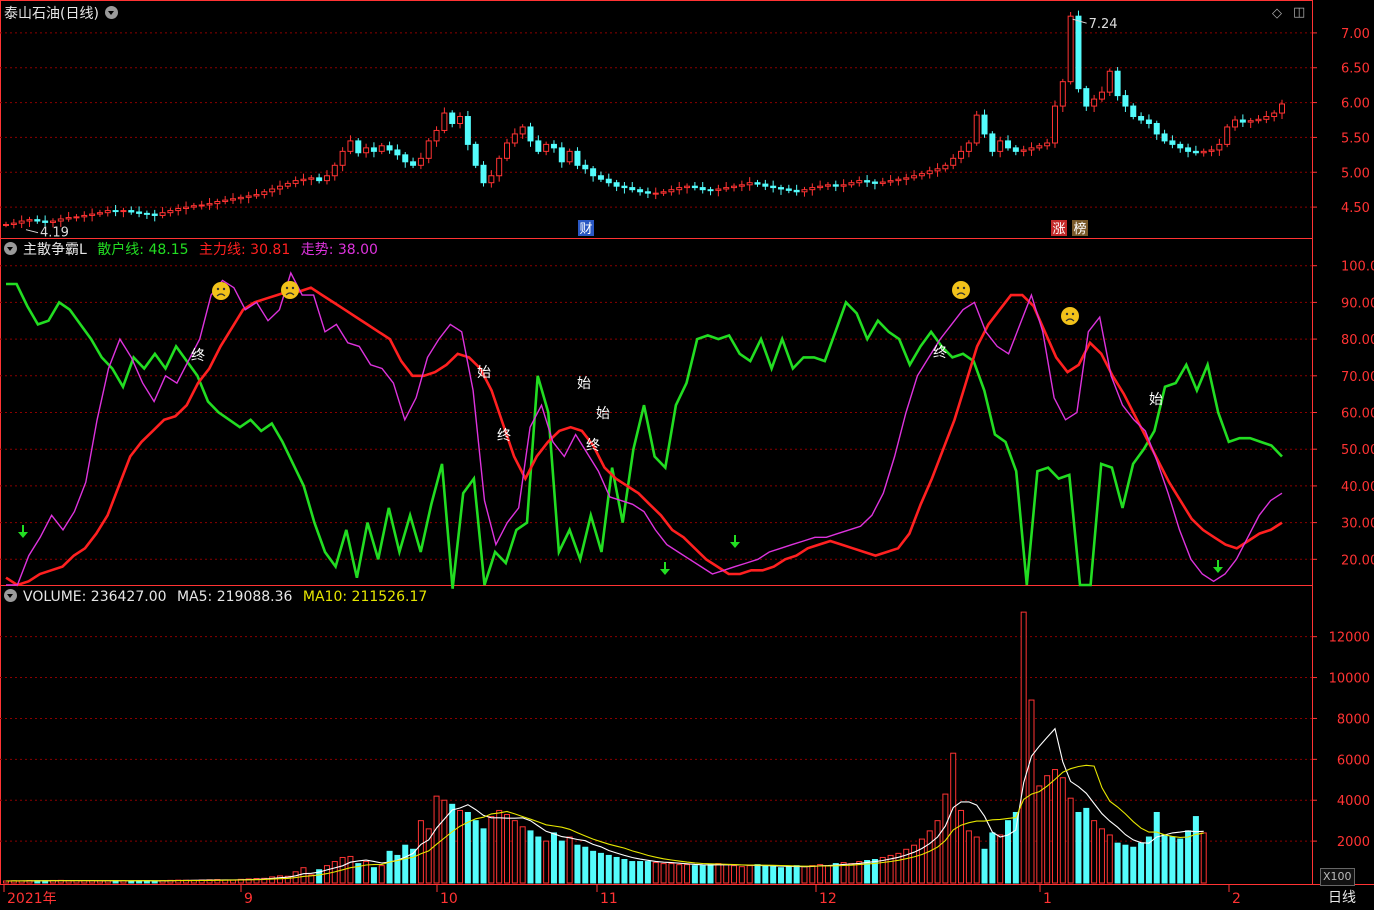 This screenshot has height=910, width=1374. I want to click on volume-tick-label: 8000, so click(1353, 719).